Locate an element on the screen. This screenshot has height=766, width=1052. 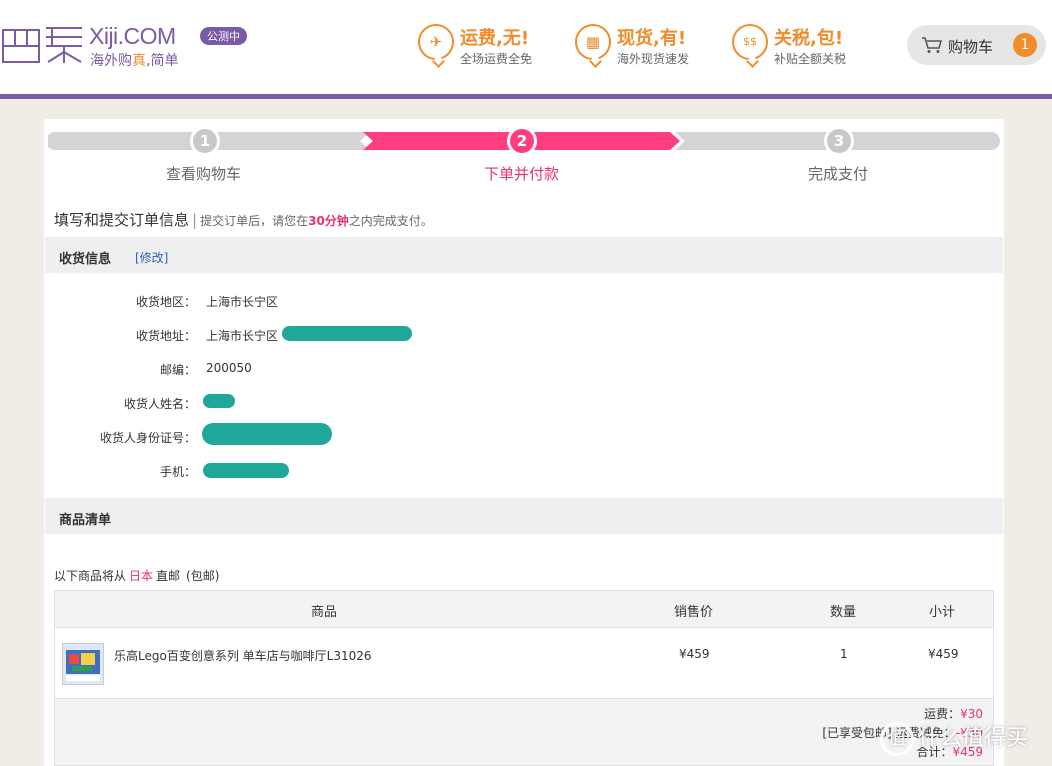
product-name-link: 乐高Lego百变创意系列 单车店与咖啡厅L31026 is located at coordinates (243, 655).